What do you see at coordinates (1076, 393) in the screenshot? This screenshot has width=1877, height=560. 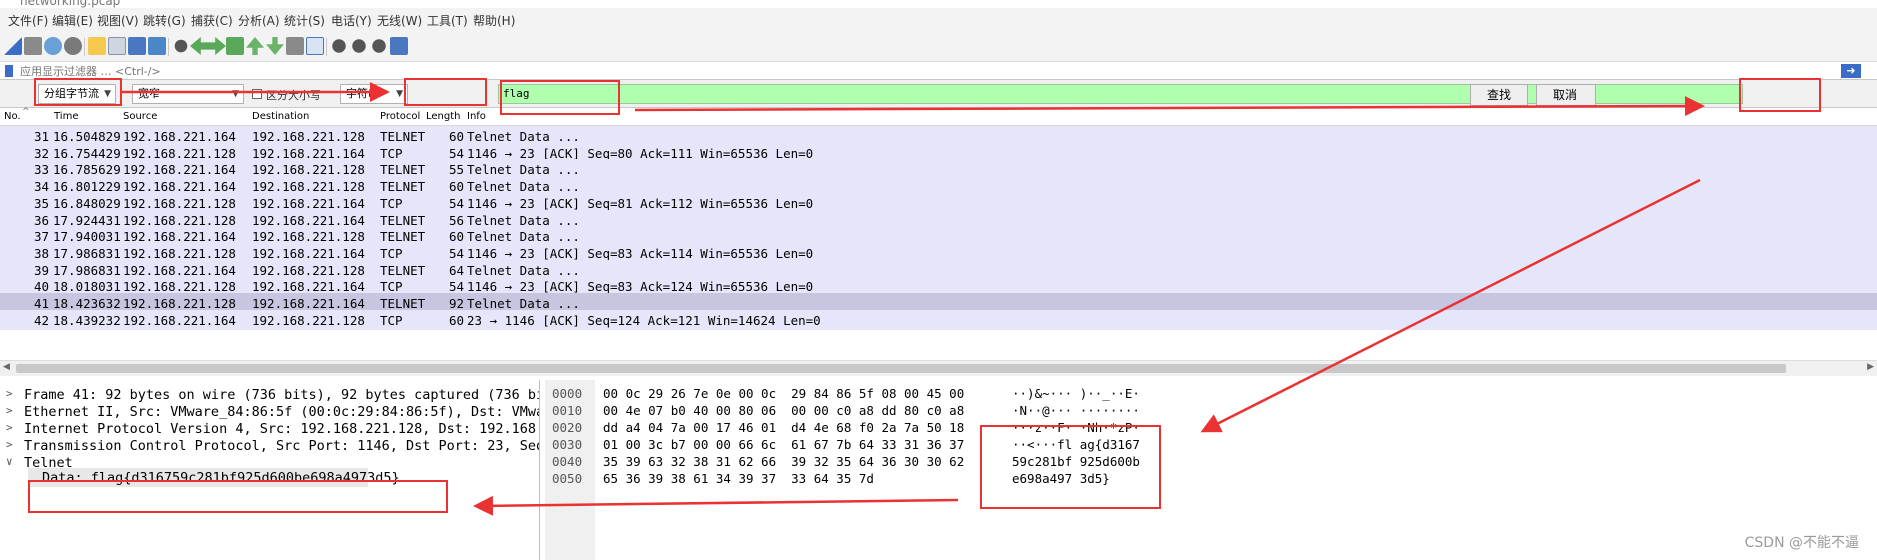 I see `byte-ascii: ··)&~··· )··_··E·` at bounding box center [1076, 393].